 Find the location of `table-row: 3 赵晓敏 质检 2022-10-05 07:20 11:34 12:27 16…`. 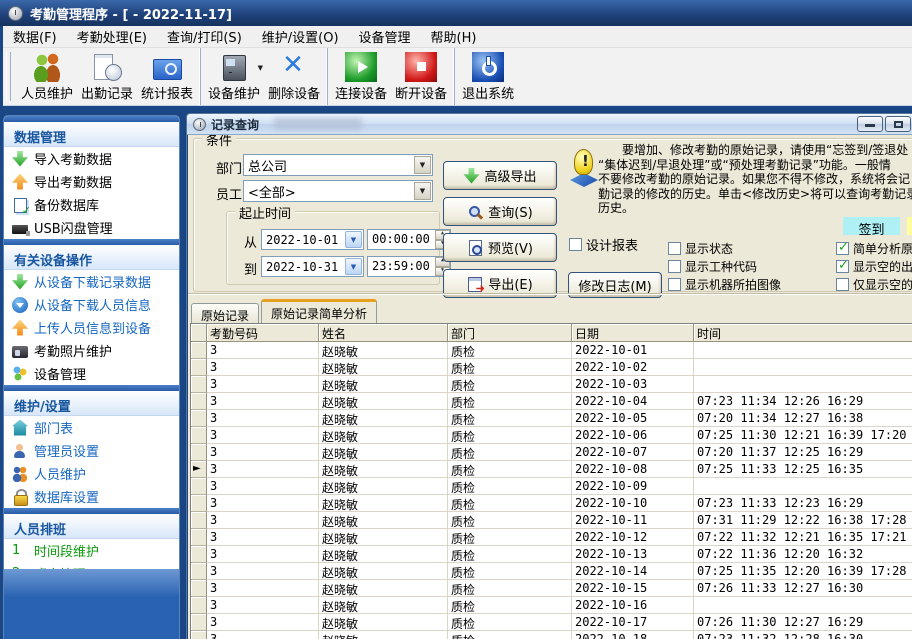

table-row: 3 赵晓敏 质检 2022-10-05 07:20 11:34 12:27 16… is located at coordinates (551, 418).